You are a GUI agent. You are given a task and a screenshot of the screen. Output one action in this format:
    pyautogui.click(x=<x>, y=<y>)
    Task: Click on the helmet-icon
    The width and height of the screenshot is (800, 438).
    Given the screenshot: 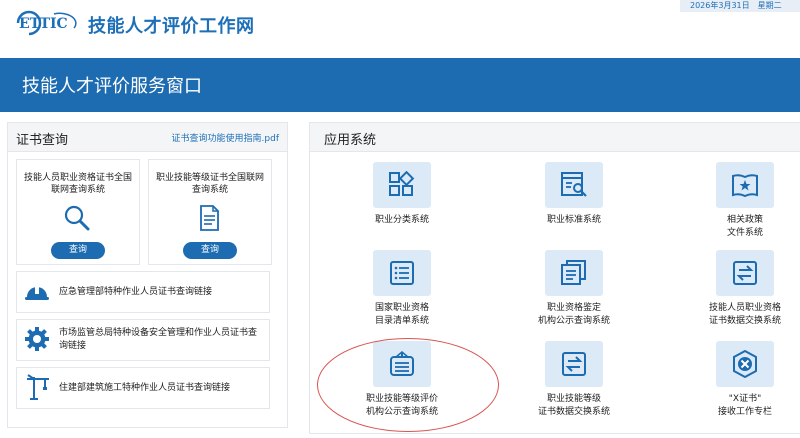 What is the action you would take?
    pyautogui.click(x=37, y=292)
    